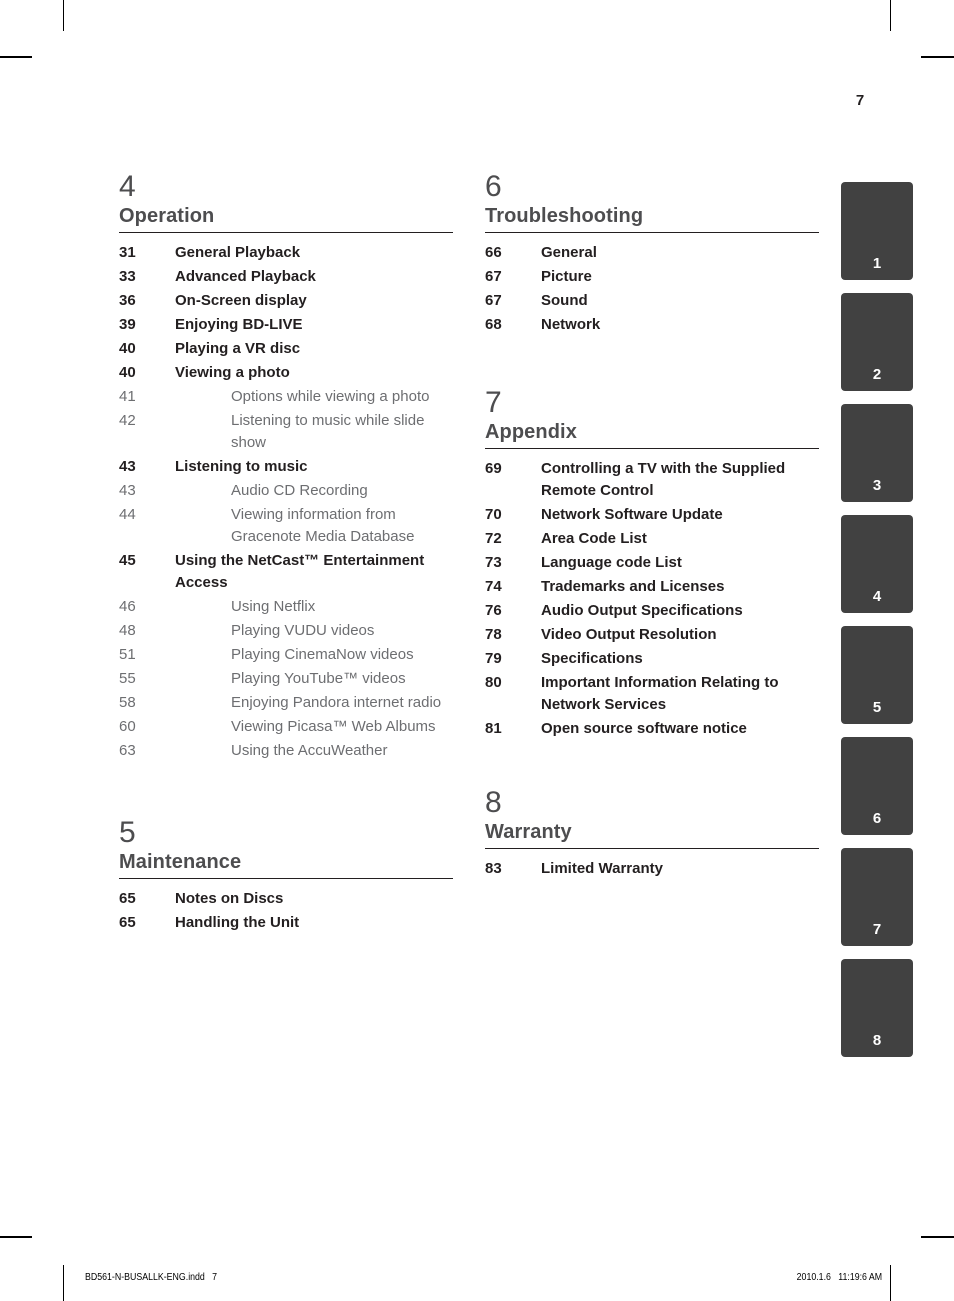  Describe the element at coordinates (652, 587) in the screenshot. I see `toc-entry: 74 Trademarks and Licenses` at that location.